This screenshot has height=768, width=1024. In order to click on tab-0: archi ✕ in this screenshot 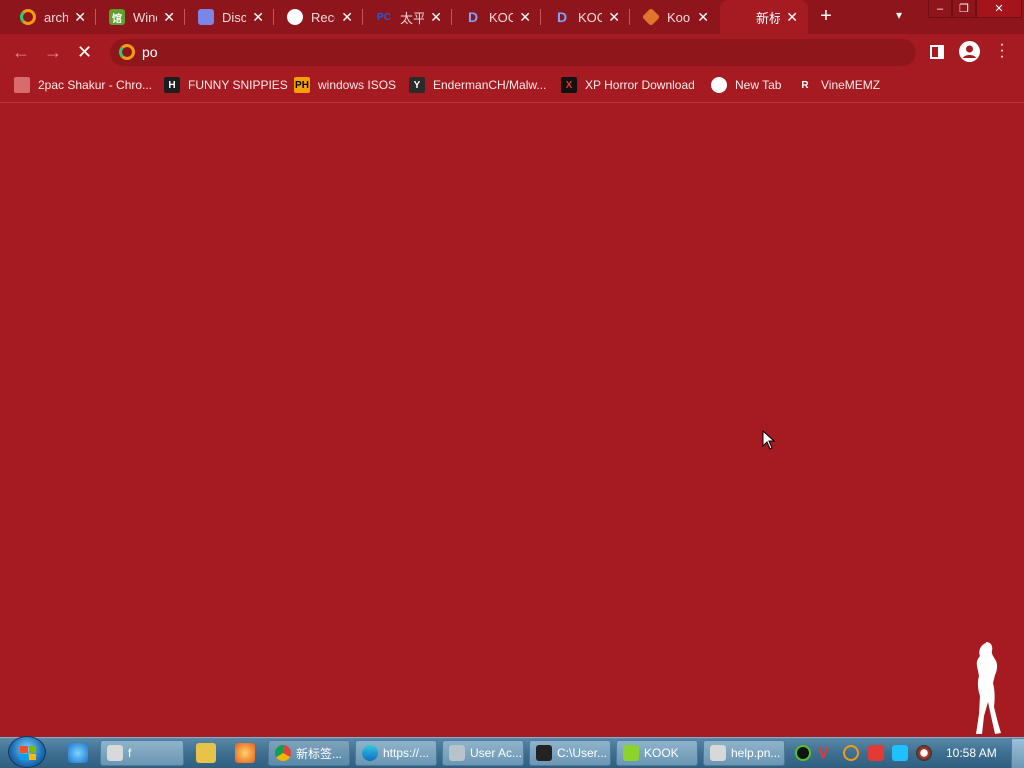, I will do `click(52, 17)`.